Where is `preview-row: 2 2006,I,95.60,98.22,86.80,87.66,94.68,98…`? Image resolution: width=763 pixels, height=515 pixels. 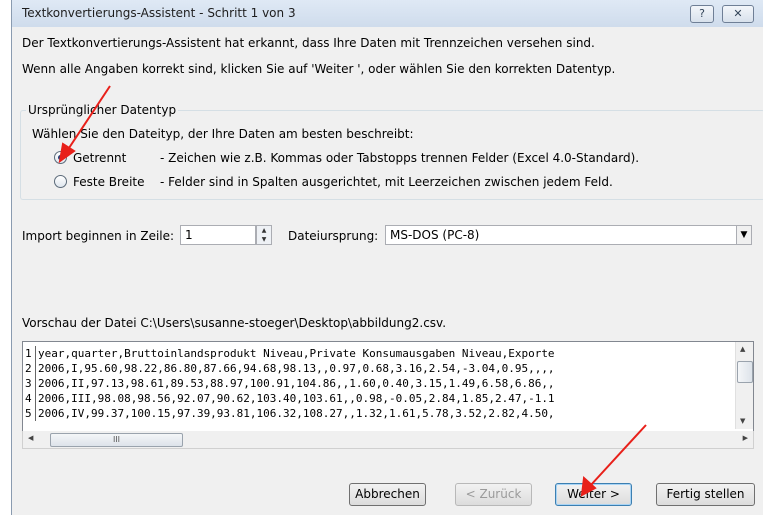
preview-row: 2 2006,I,95.60,98.22,86.80,87.66,94.68,98… is located at coordinates (290, 368).